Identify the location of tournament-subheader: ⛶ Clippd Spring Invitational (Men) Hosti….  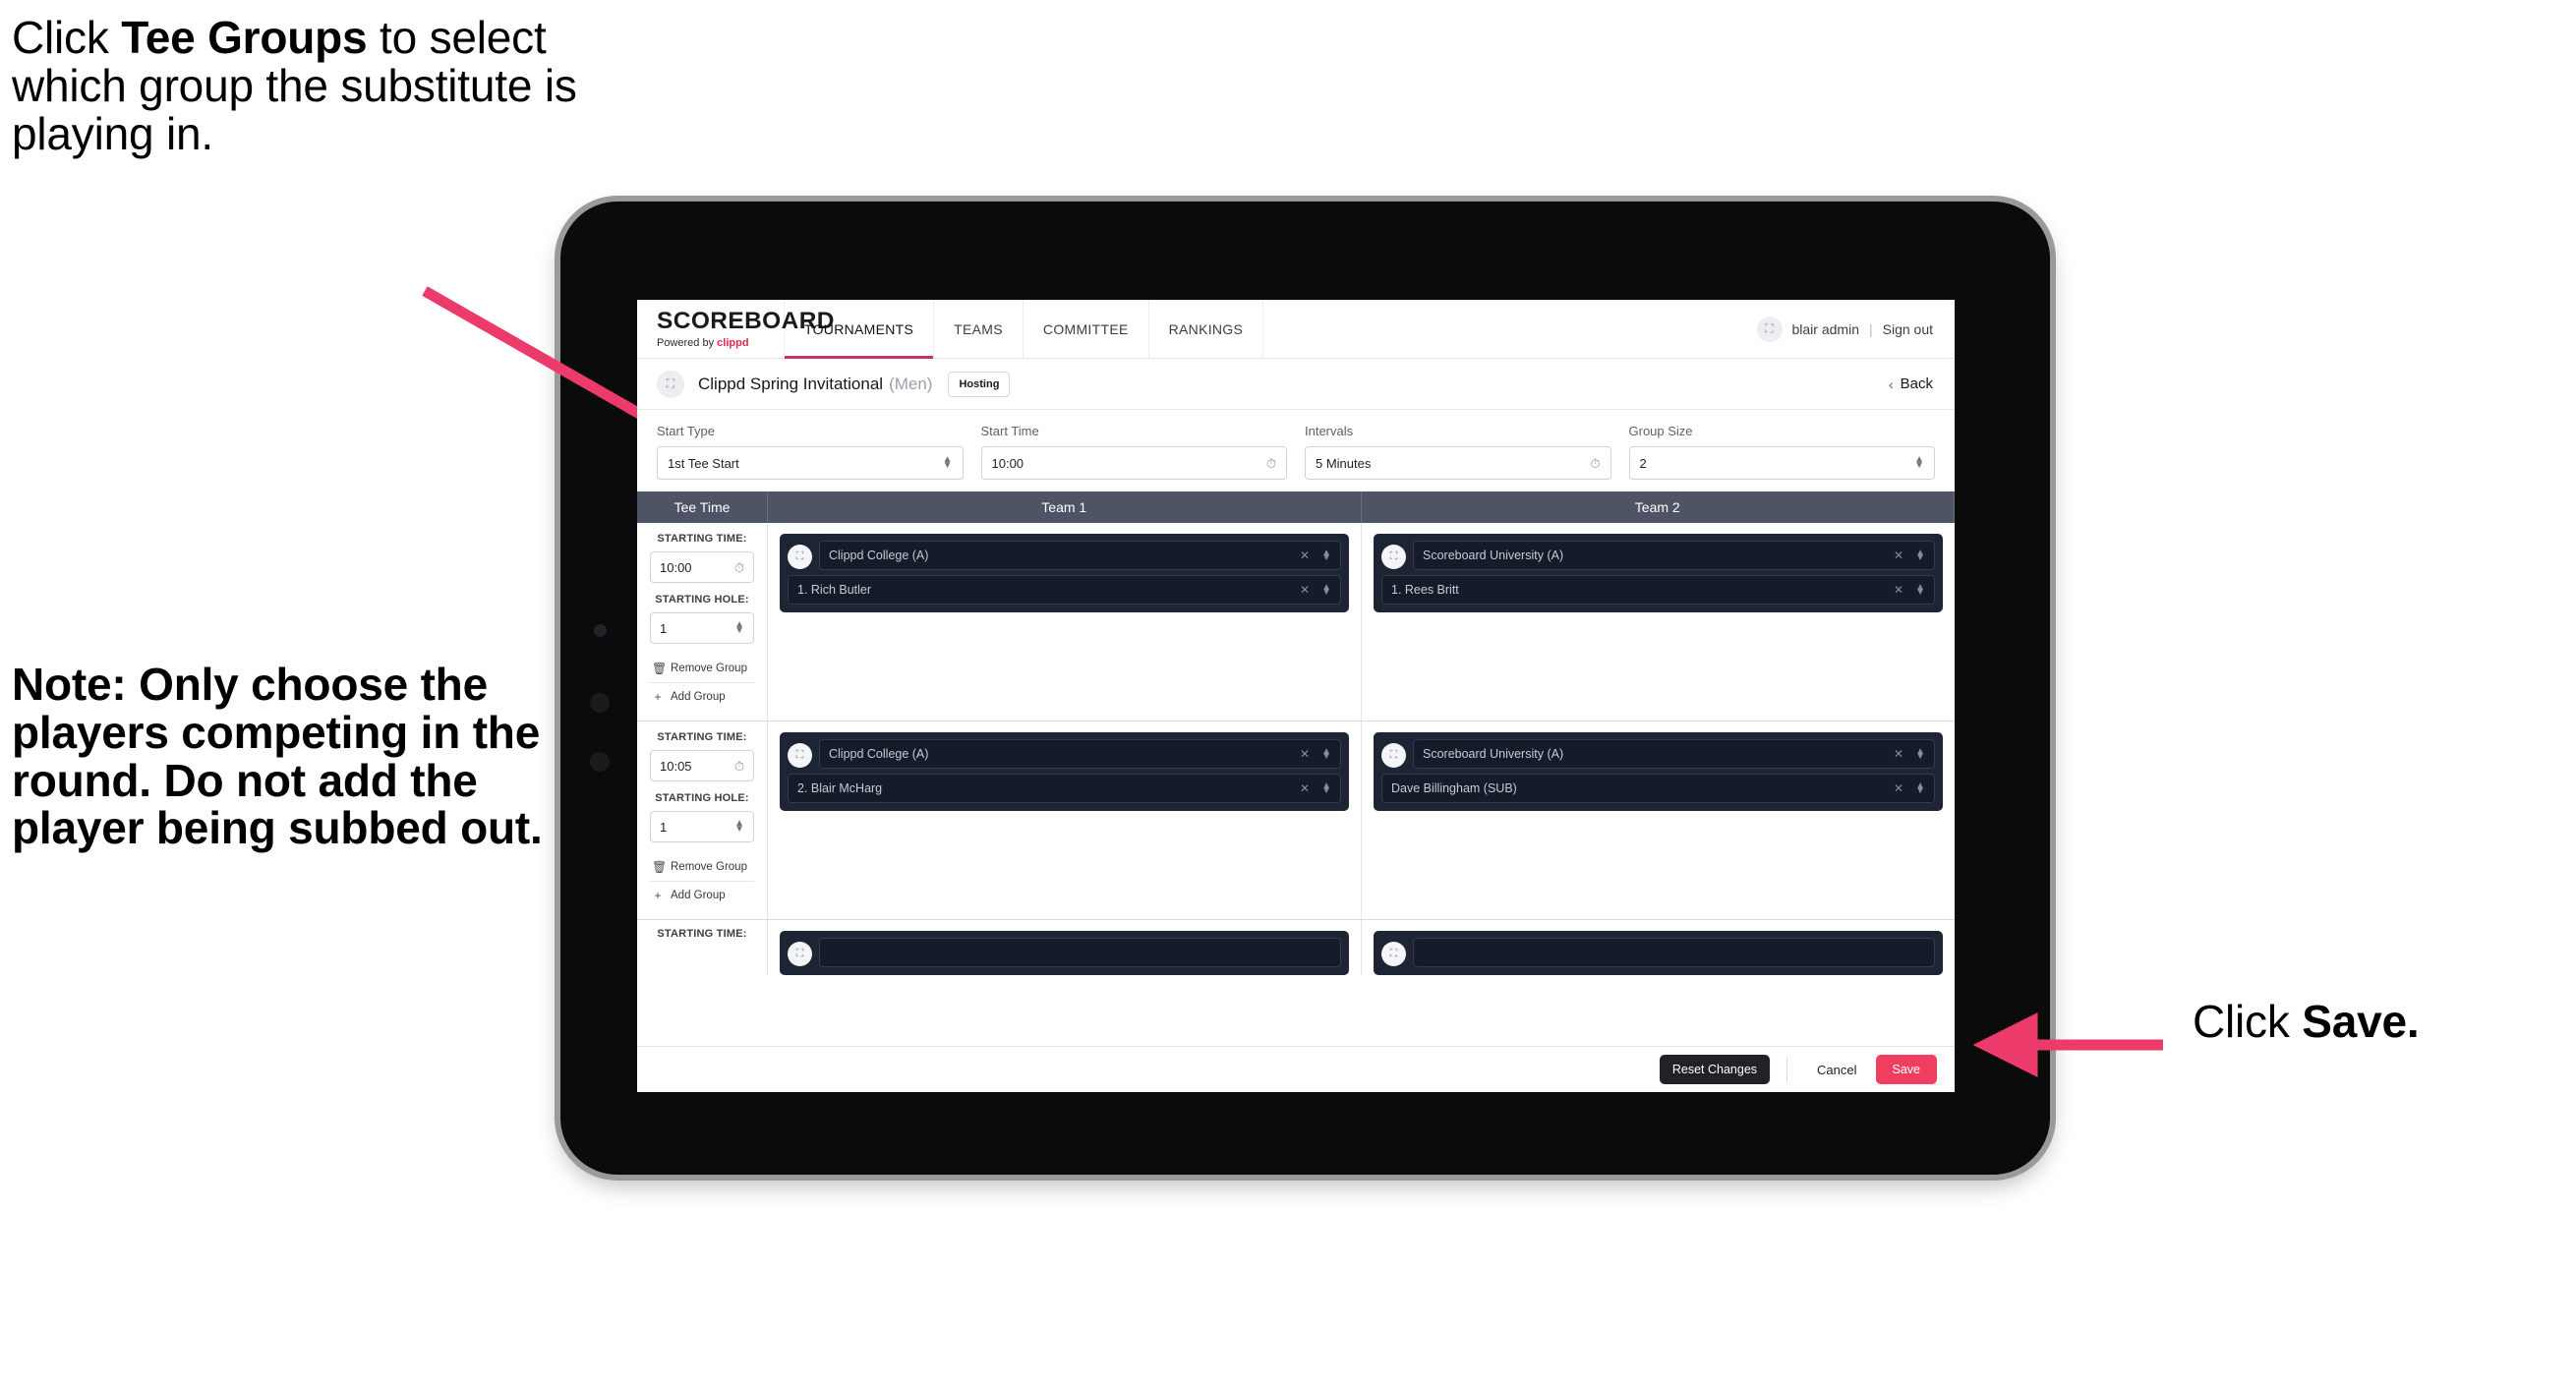
(1296, 384).